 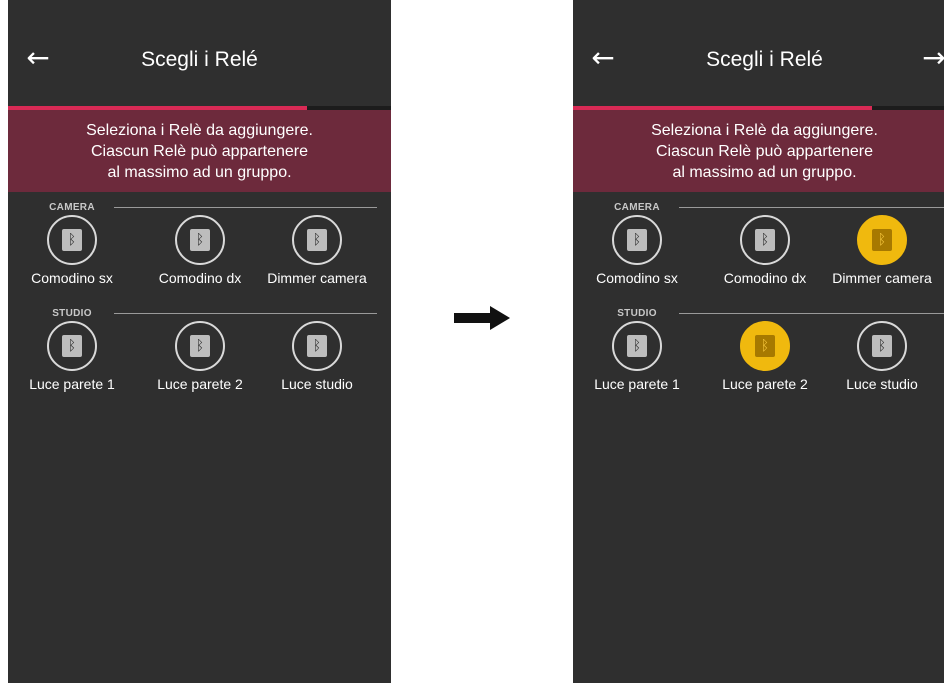 I want to click on app-bar: ← Scegli i Relé, so click(x=199, y=53).